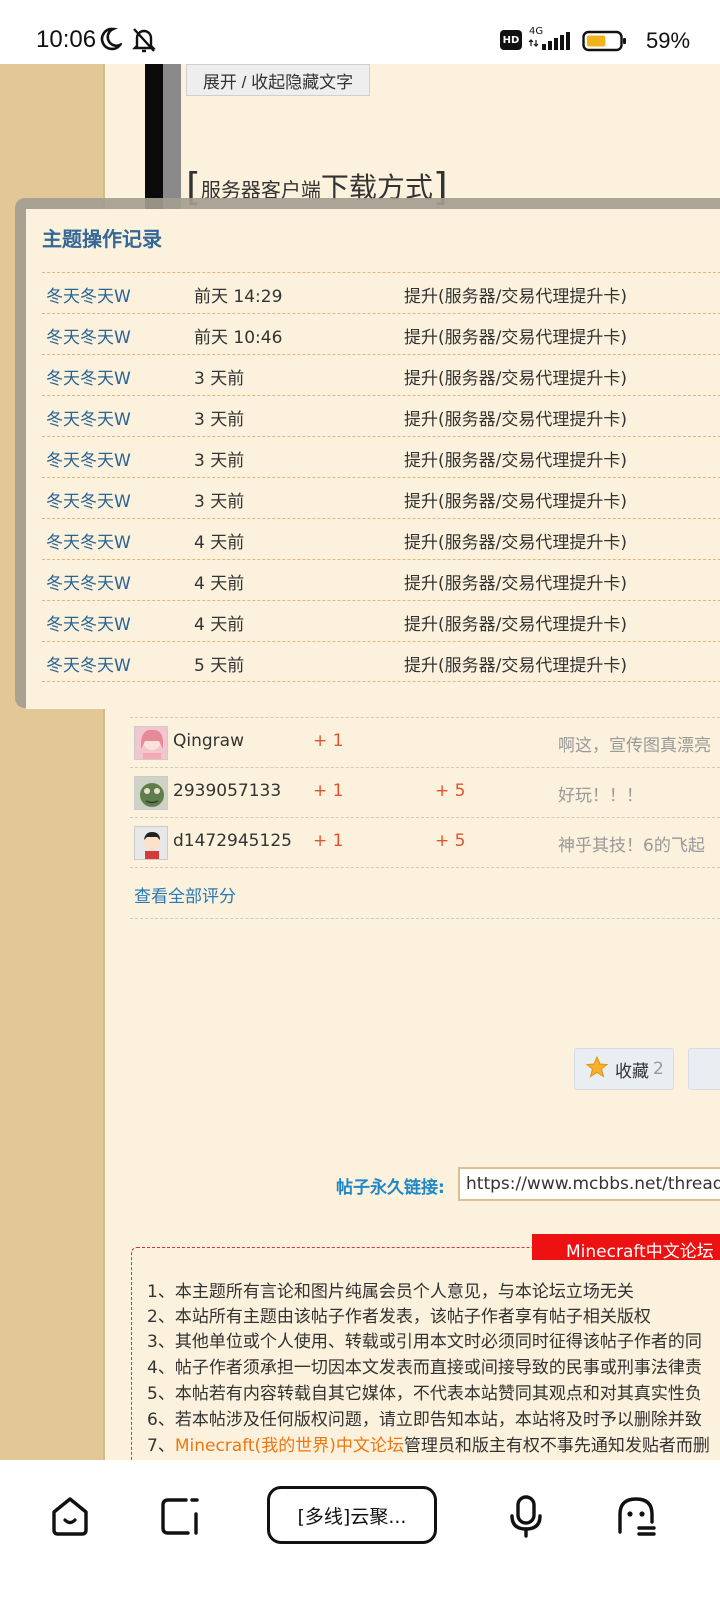 Image resolution: width=720 pixels, height=1600 pixels. What do you see at coordinates (232, 841) in the screenshot?
I see `rater-name: d1472945125` at bounding box center [232, 841].